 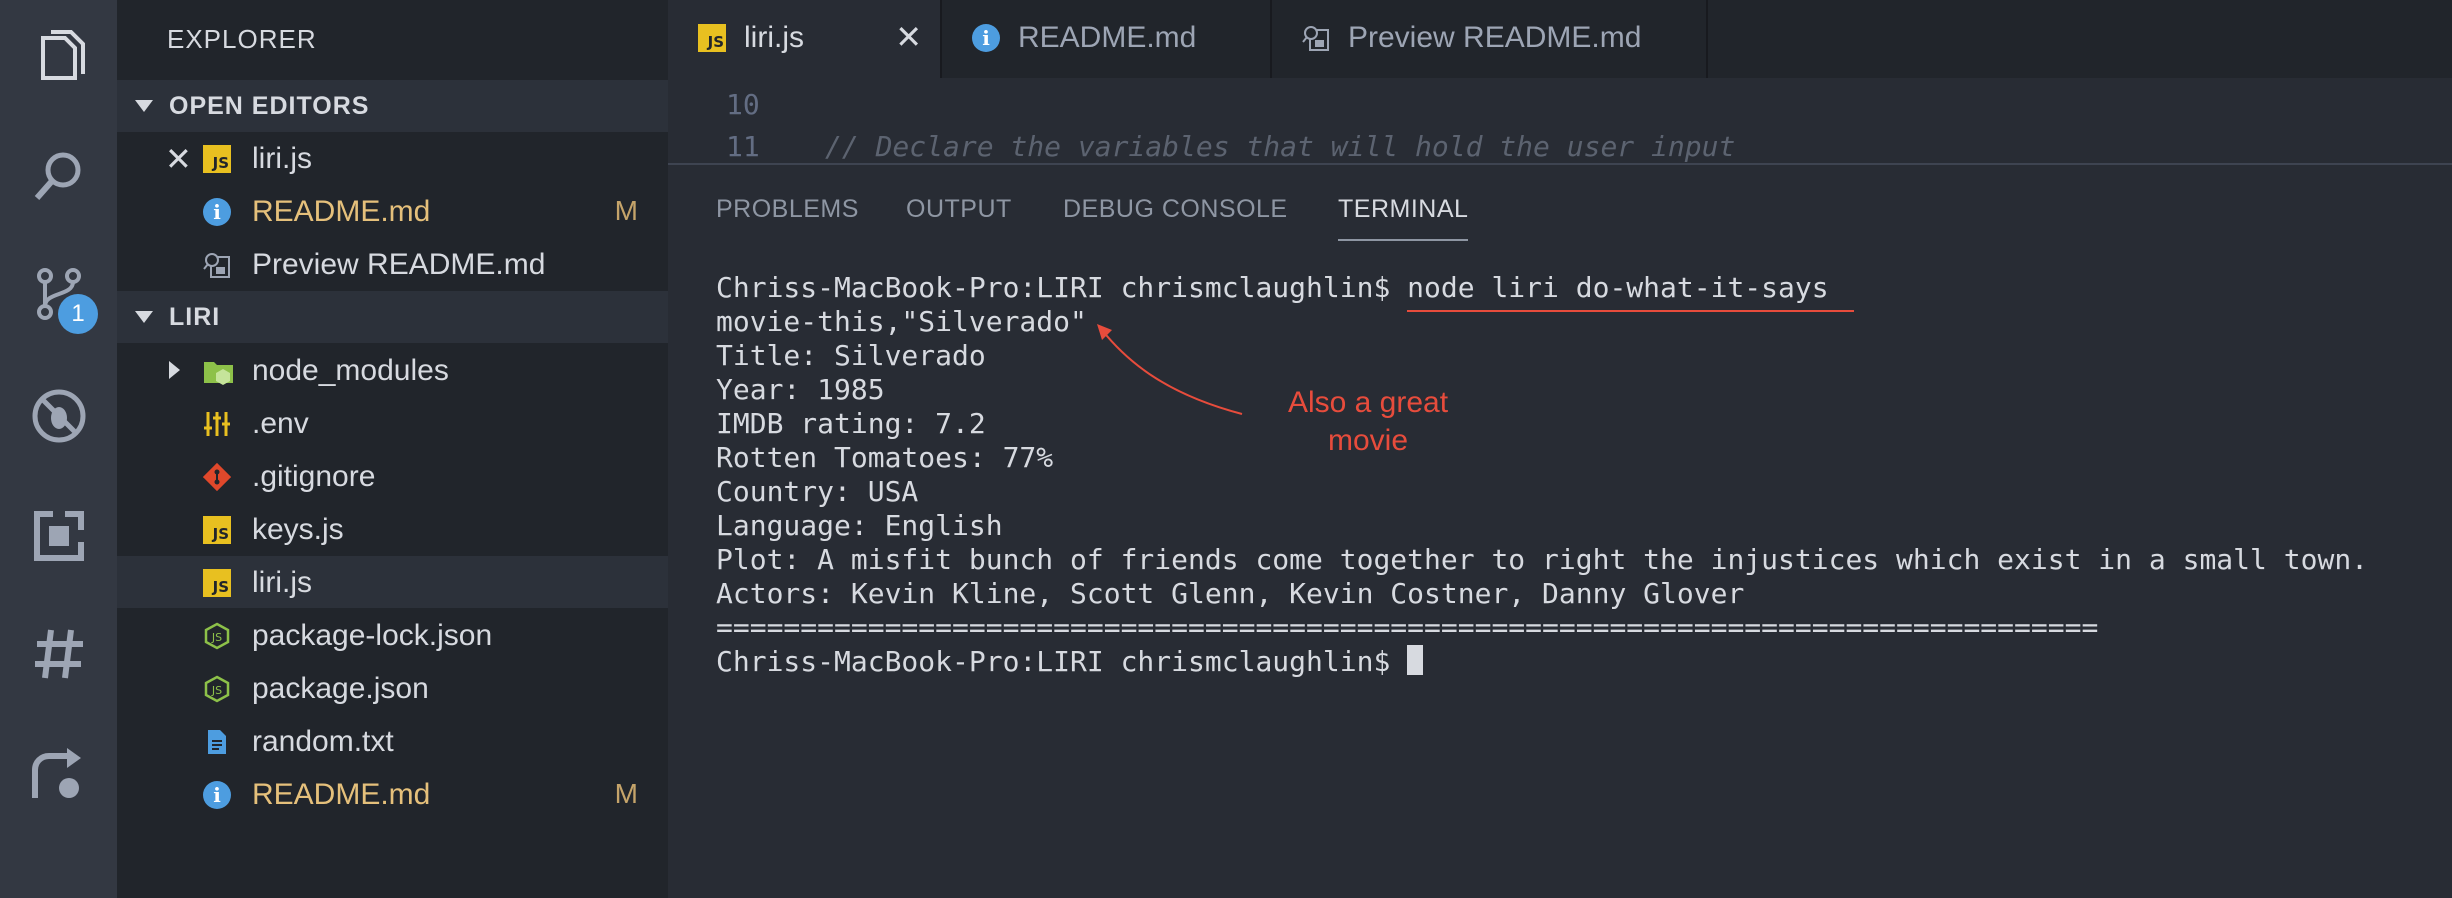 What do you see at coordinates (392, 423) in the screenshot?
I see `tree-item-env: .env` at bounding box center [392, 423].